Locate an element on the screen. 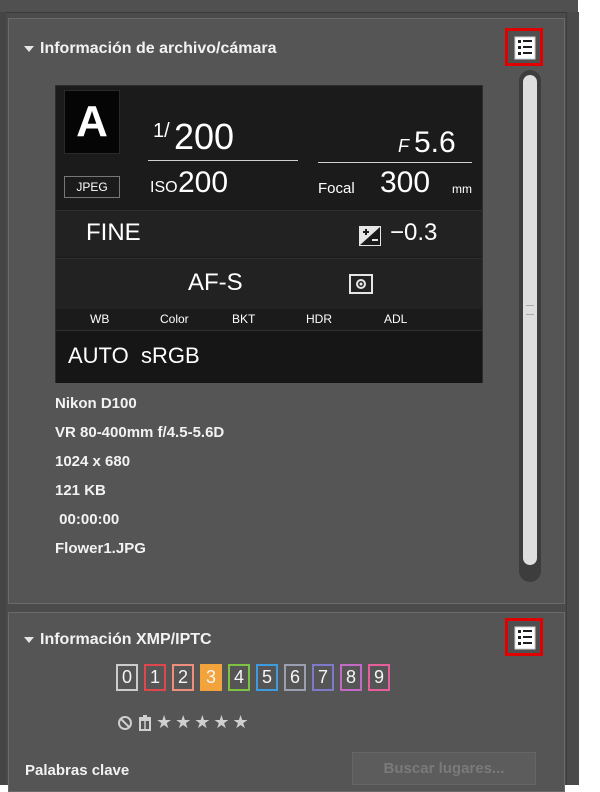 This screenshot has width=600, height=792. aperture-underline is located at coordinates (395, 162).